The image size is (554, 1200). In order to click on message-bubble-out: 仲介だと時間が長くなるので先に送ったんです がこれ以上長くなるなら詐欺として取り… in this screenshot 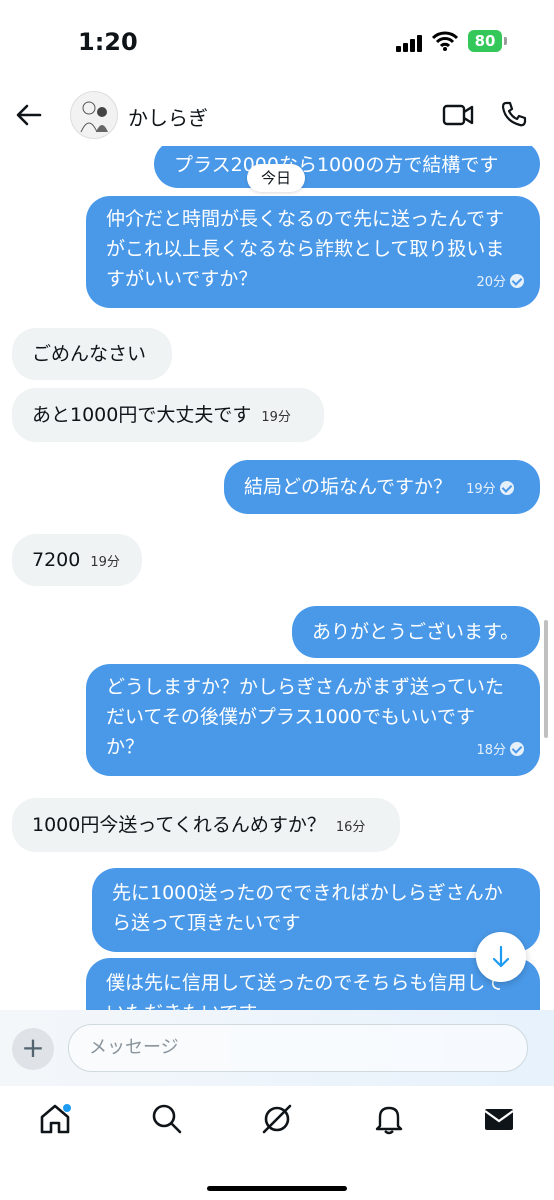, I will do `click(313, 252)`.